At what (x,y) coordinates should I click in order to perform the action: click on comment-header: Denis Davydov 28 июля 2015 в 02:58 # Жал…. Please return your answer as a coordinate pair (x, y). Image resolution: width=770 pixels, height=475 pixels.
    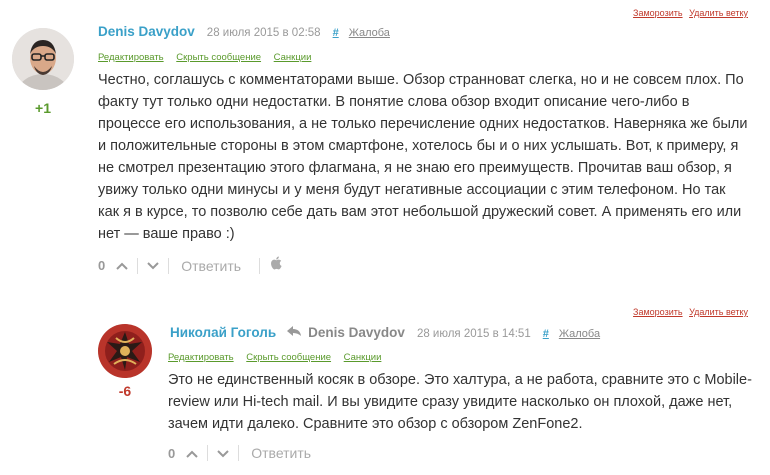
    Looking at the image, I should click on (244, 31).